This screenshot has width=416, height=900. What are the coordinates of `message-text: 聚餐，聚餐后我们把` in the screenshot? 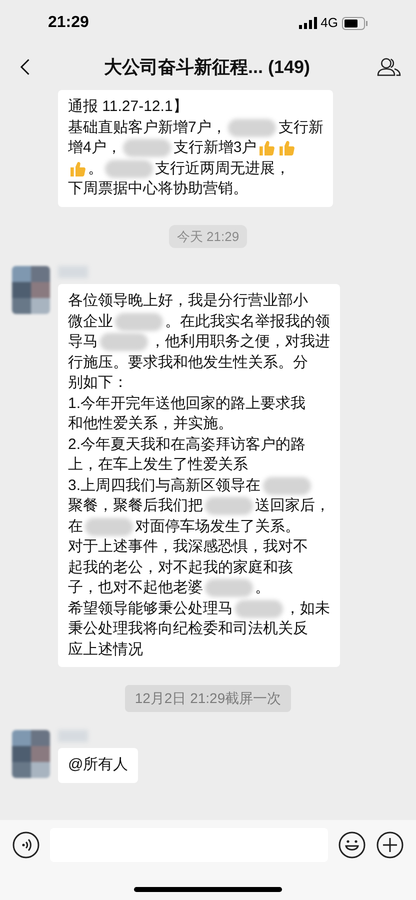 It's located at (135, 506).